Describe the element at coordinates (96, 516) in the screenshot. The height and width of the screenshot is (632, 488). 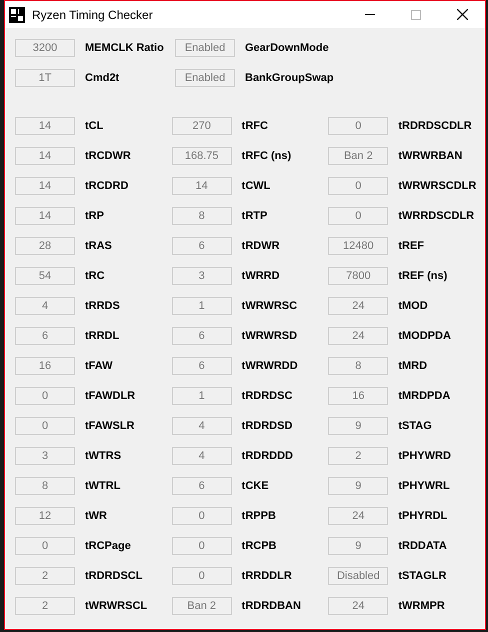
I see `timing-label: tWR` at that location.